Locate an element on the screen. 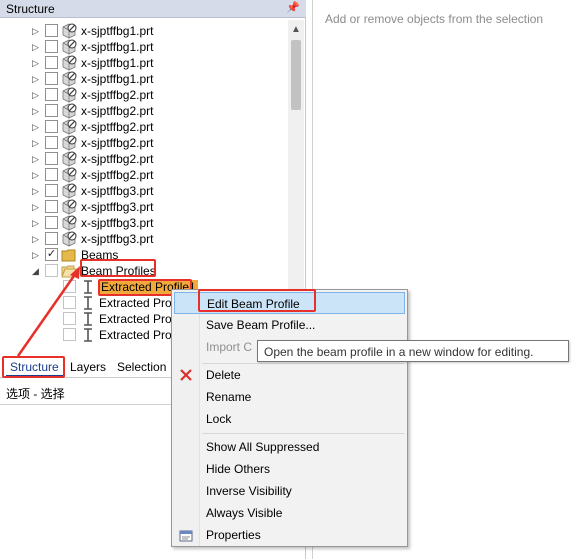  menu-properties: Properties is located at coordinates (289, 535).